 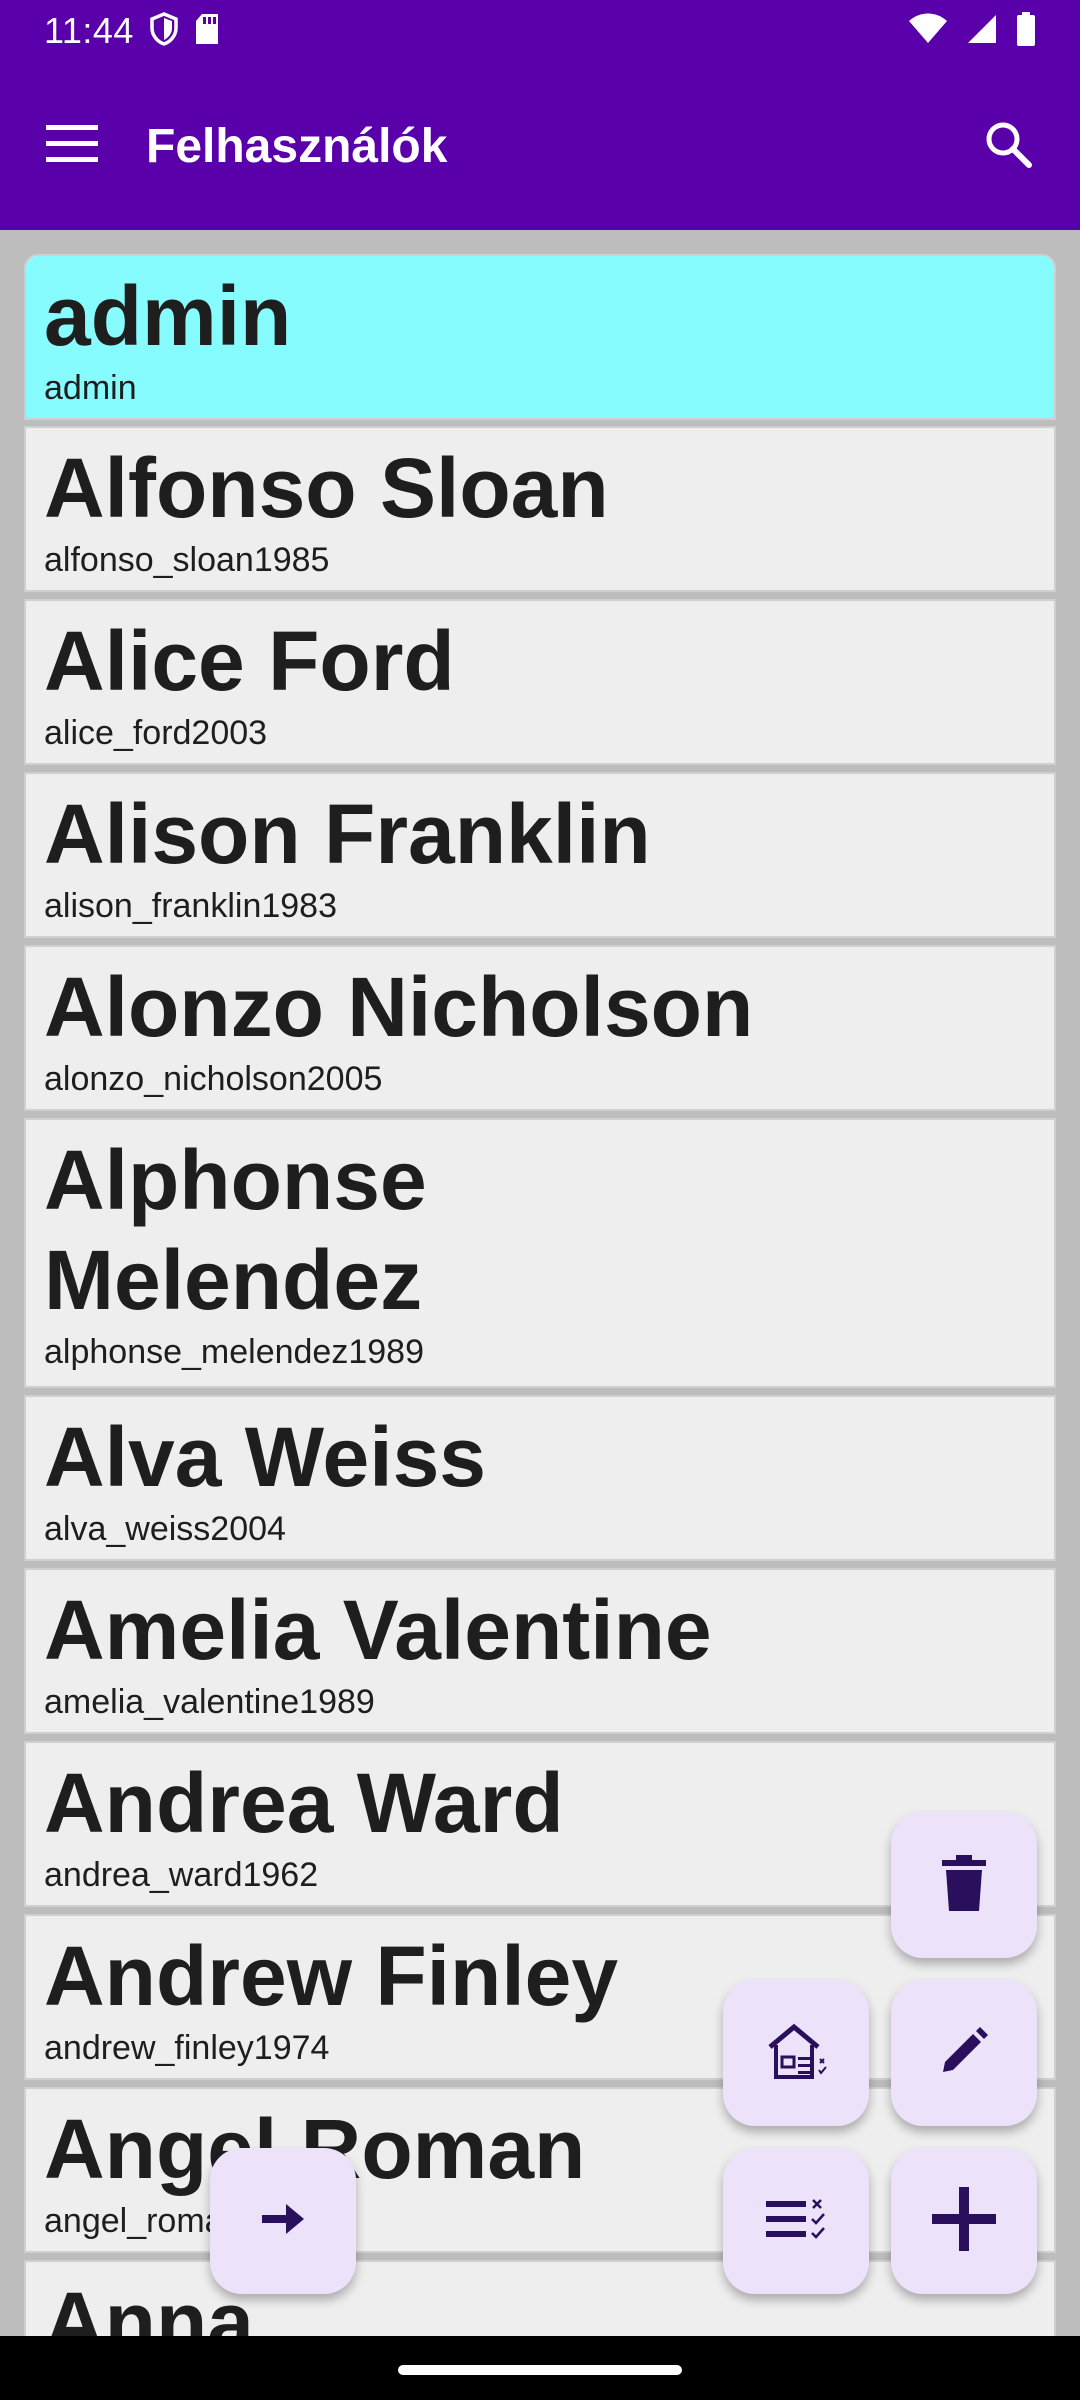 I want to click on user-name: Alonzo Nicholson, so click(x=399, y=1007).